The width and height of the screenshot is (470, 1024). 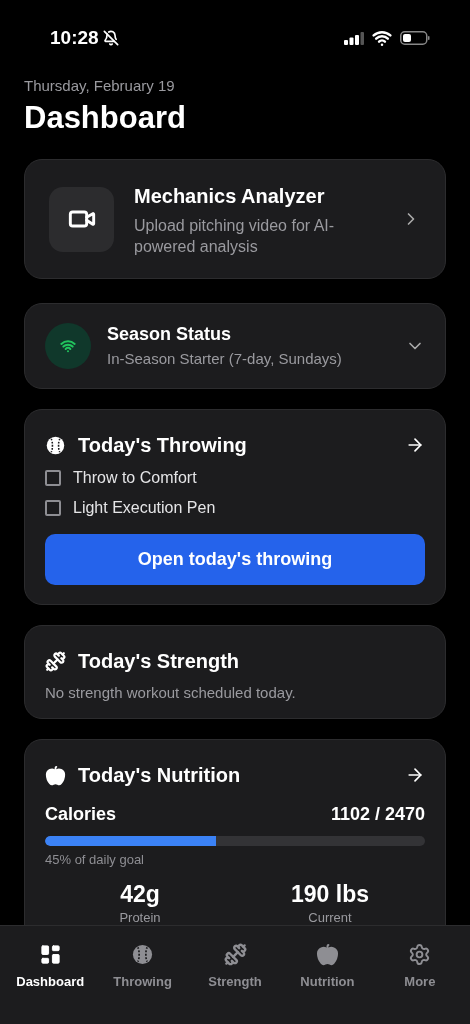 I want to click on date-label: Thursday, February 19, so click(x=100, y=86).